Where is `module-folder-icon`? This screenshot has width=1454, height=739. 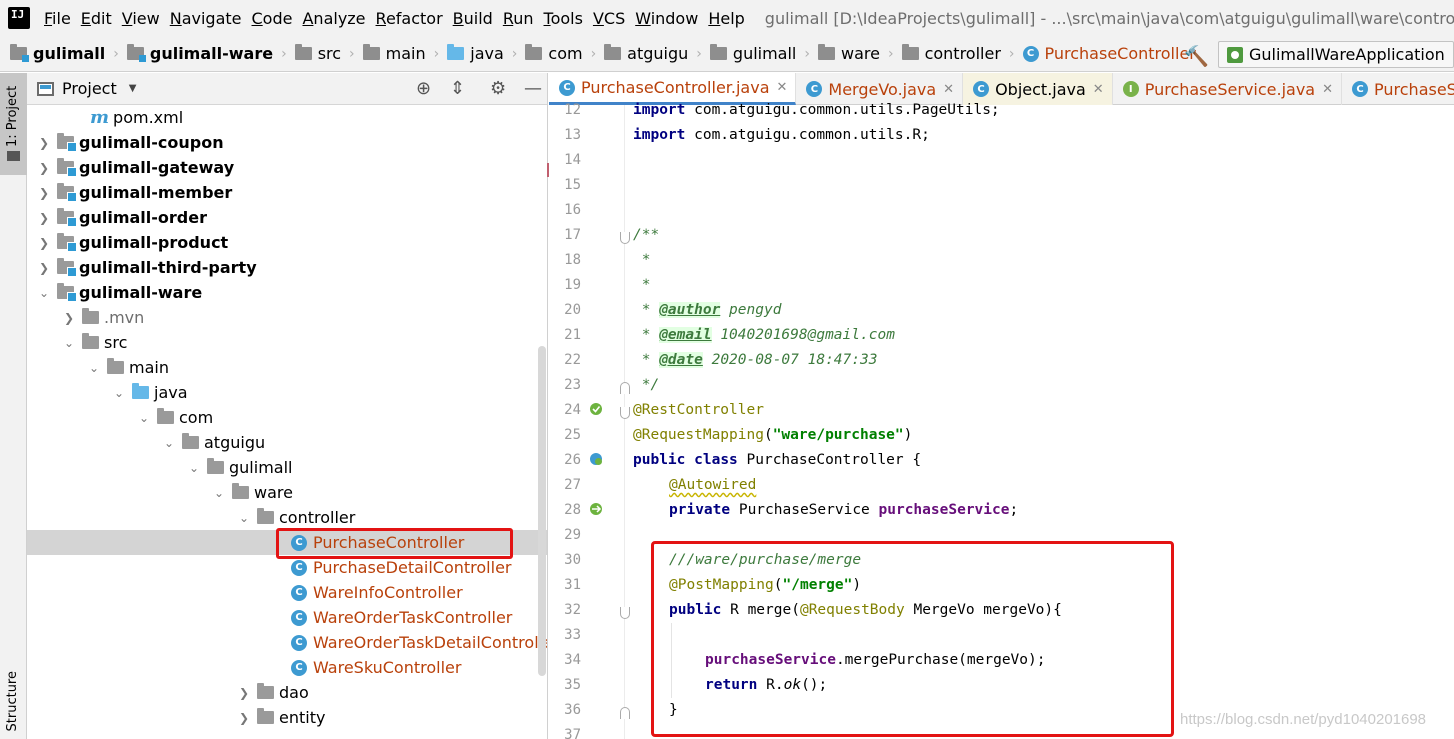
module-folder-icon is located at coordinates (67, 142).